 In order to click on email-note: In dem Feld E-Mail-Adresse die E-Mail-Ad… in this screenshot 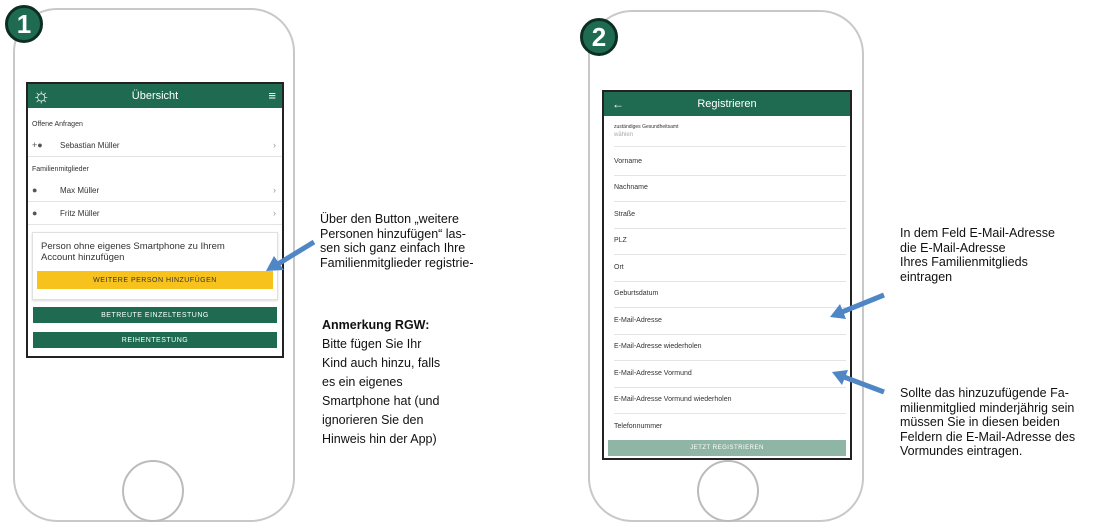, I will do `click(977, 255)`.